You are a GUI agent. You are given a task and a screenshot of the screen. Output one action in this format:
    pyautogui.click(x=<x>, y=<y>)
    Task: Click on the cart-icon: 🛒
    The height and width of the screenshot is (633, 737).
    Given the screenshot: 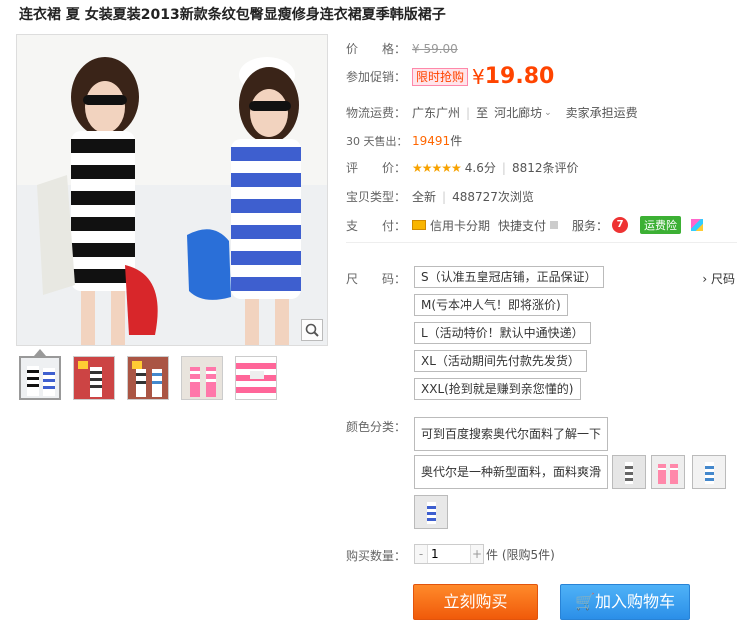 What is the action you would take?
    pyautogui.click(x=585, y=601)
    